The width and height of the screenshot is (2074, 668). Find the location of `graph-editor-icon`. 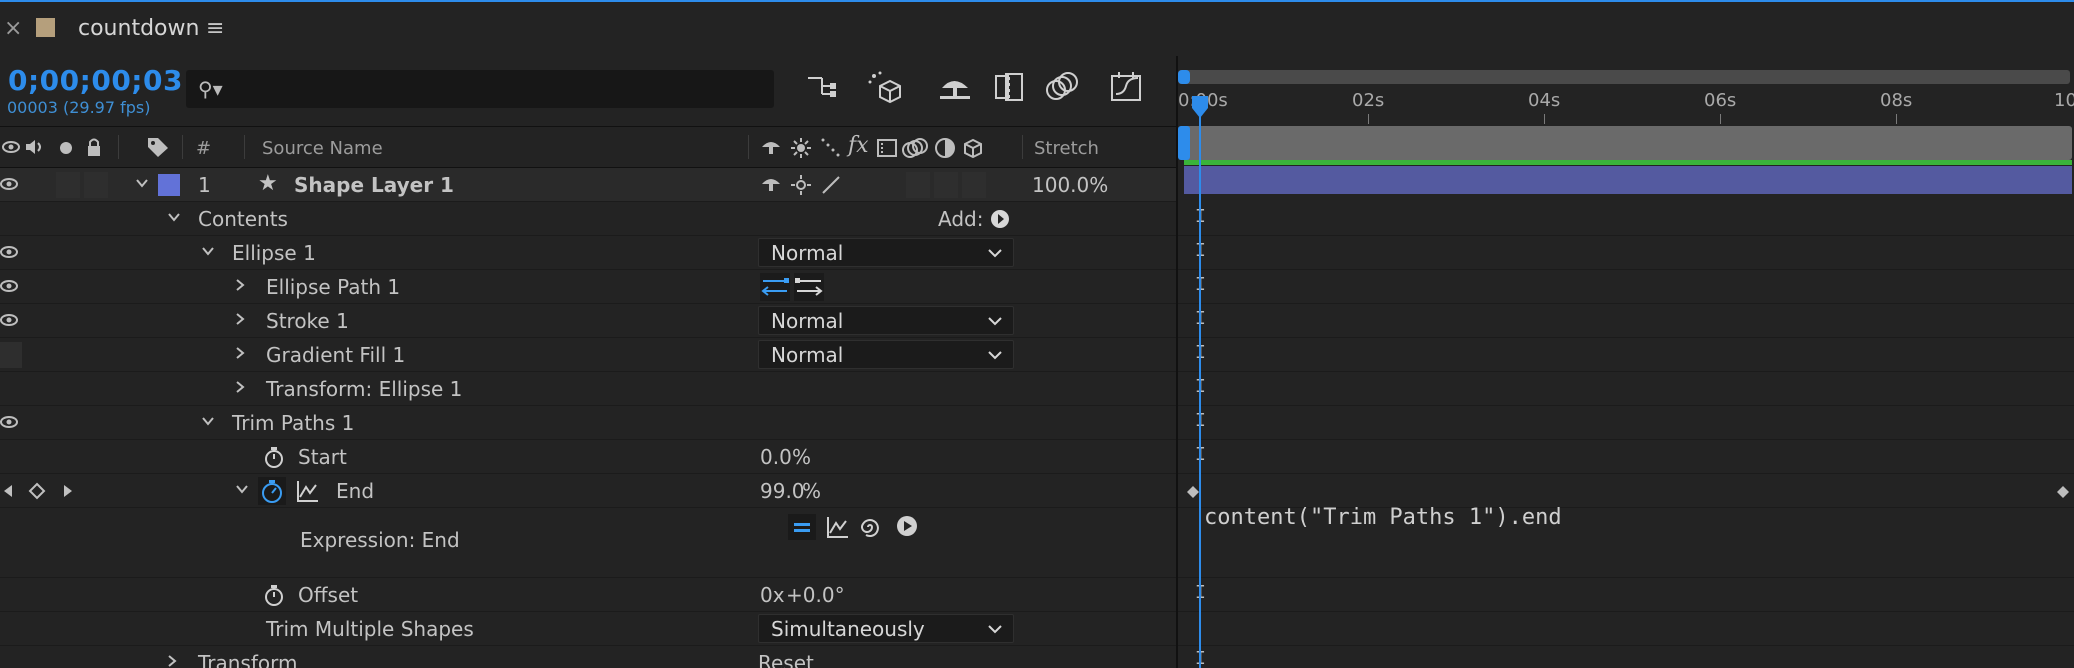

graph-editor-icon is located at coordinates (1128, 87).